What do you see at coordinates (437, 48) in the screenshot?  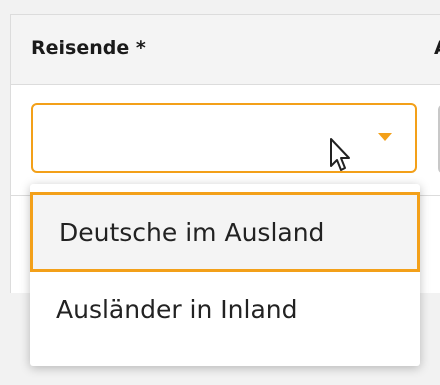 I see `column-title-next: A` at bounding box center [437, 48].